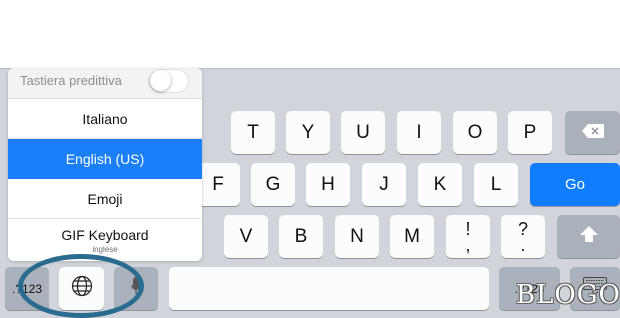  Describe the element at coordinates (412, 236) in the screenshot. I see `key-m: M` at that location.